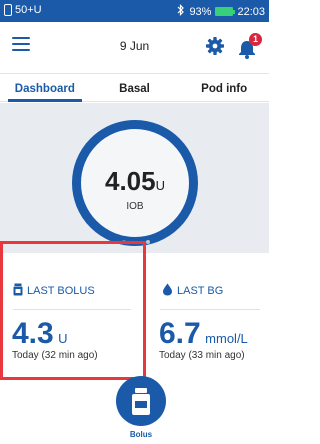  What do you see at coordinates (130, 181) in the screenshot?
I see `iob-value: 4.05` at bounding box center [130, 181].